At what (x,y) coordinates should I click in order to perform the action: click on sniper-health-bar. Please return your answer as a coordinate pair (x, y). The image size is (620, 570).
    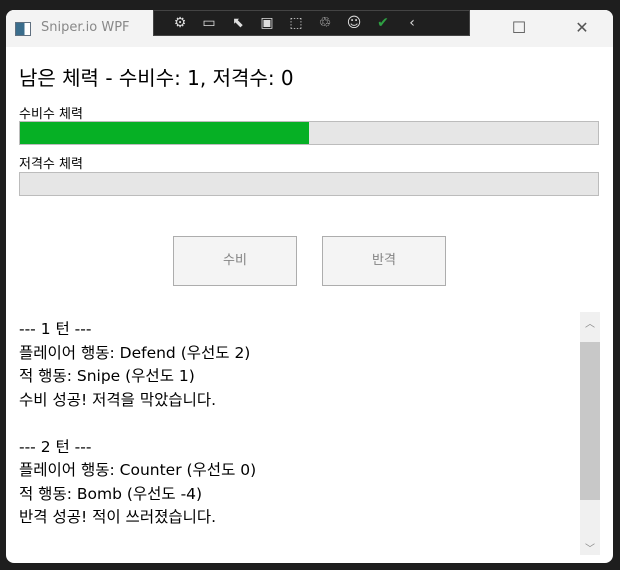
    Looking at the image, I should click on (309, 184).